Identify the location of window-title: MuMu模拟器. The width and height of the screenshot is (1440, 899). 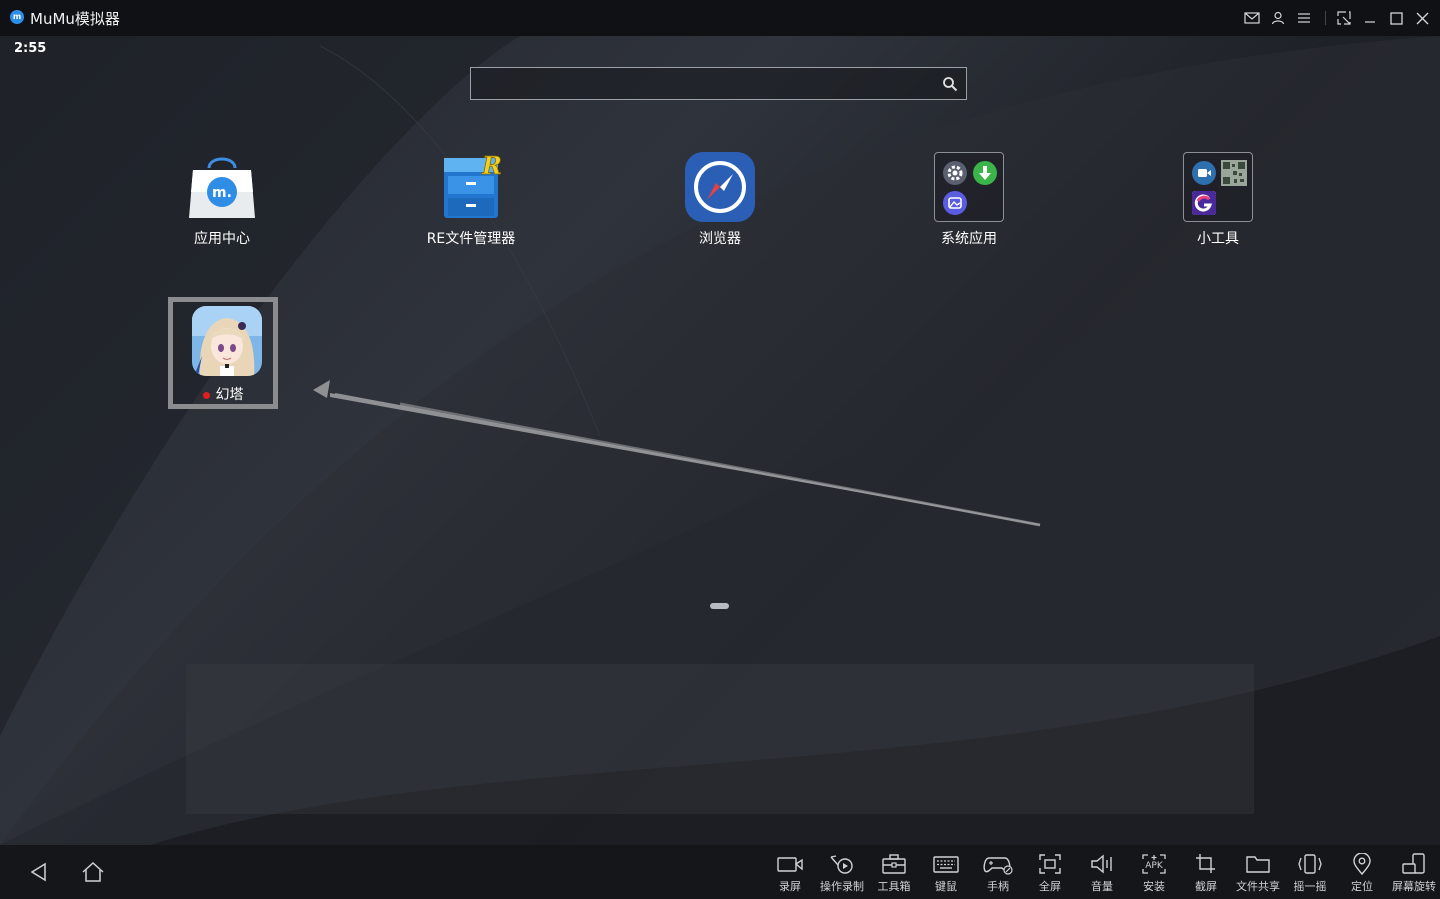
(75, 19).